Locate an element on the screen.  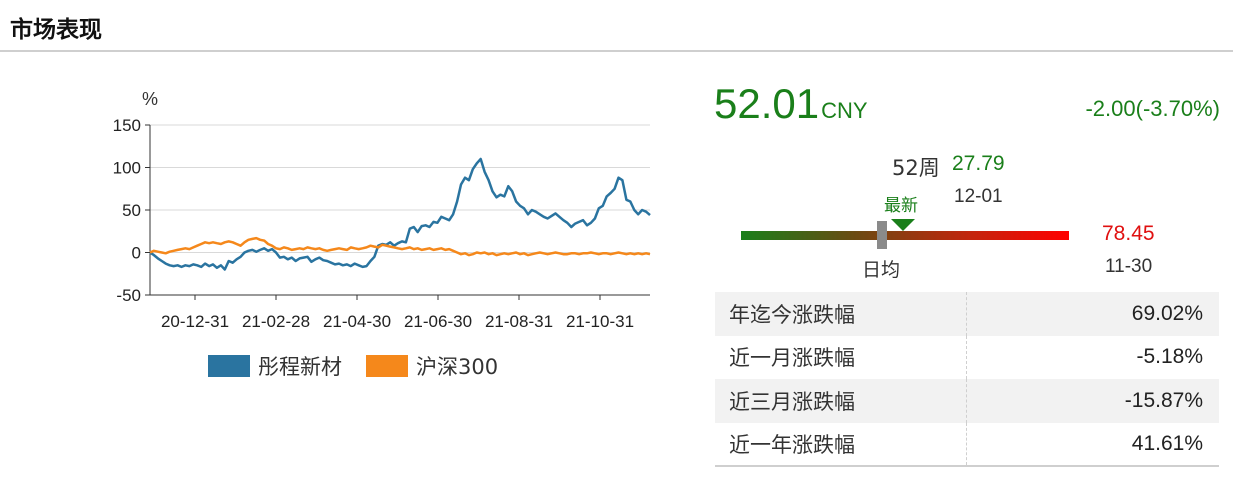
x-tick-label: 21-08-31 is located at coordinates (519, 321).